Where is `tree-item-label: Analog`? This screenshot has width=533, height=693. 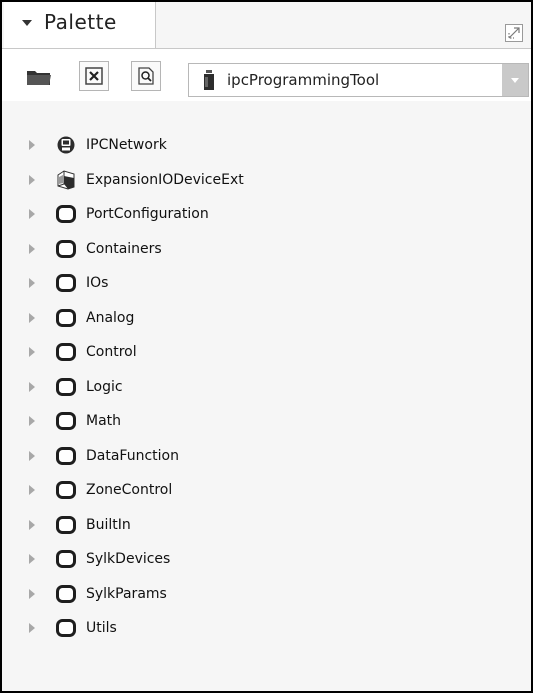
tree-item-label: Analog is located at coordinates (110, 317).